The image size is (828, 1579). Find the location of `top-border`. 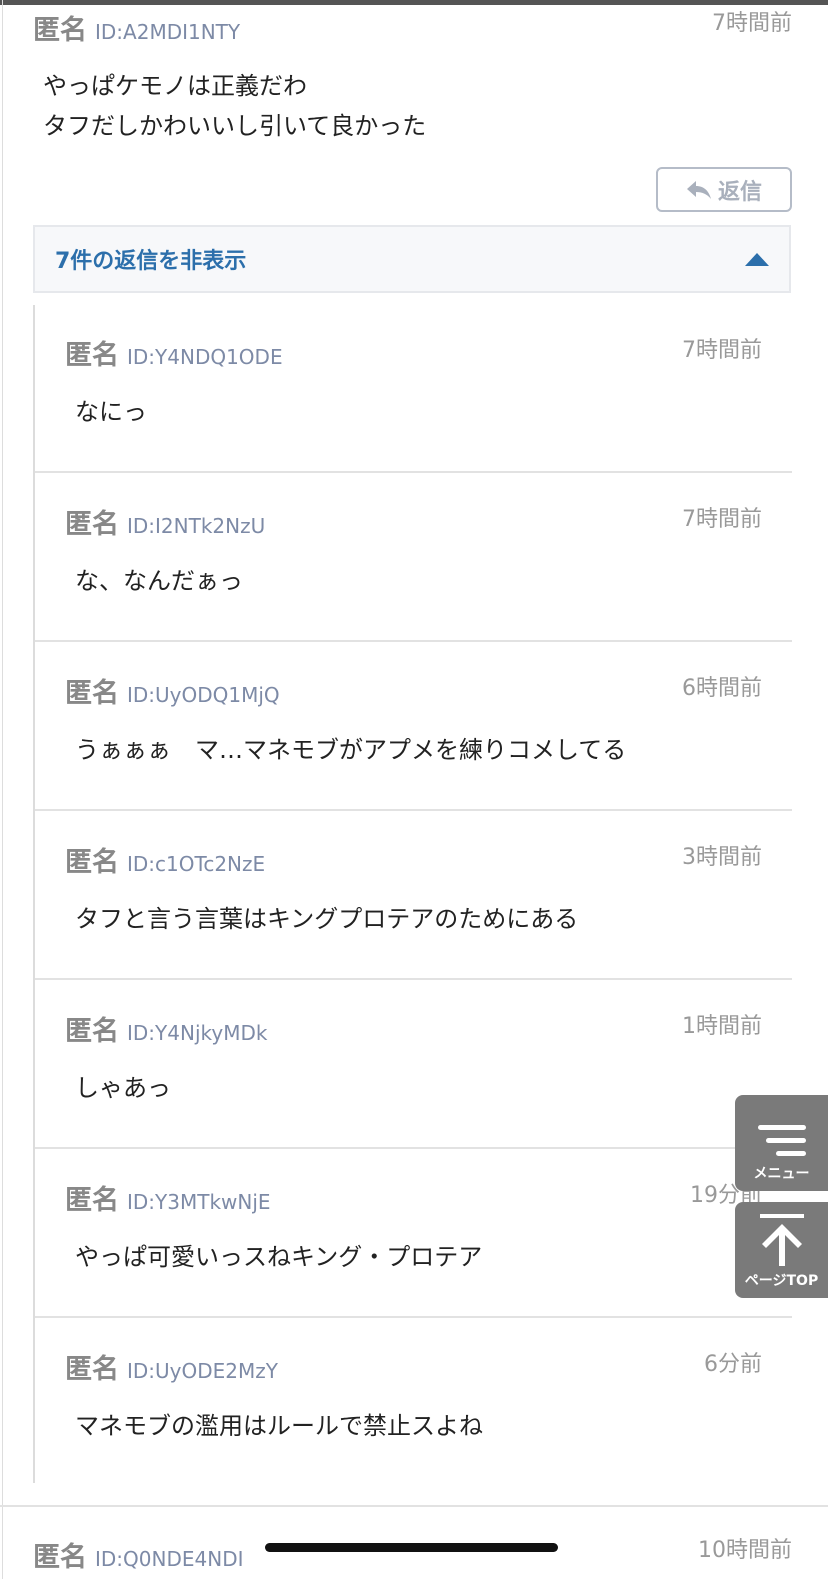

top-border is located at coordinates (414, 2).